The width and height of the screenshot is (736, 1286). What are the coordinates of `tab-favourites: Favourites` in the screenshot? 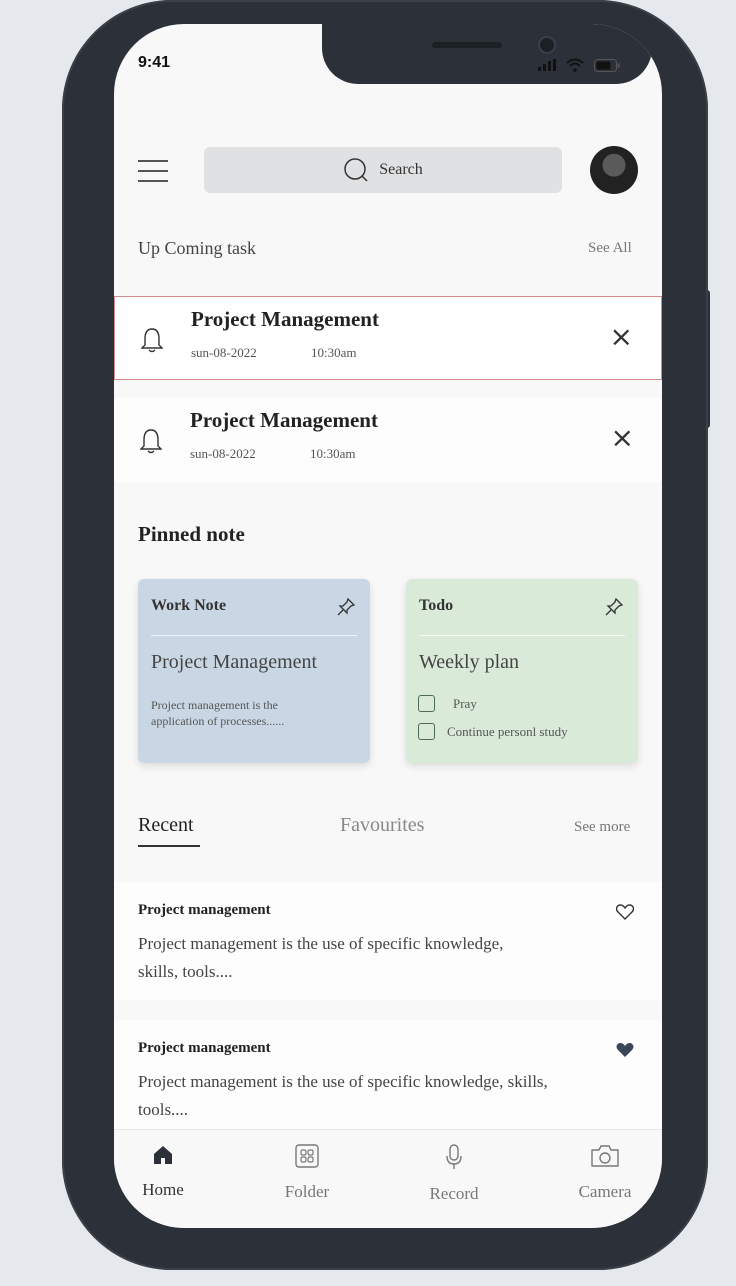 It's located at (382, 825).